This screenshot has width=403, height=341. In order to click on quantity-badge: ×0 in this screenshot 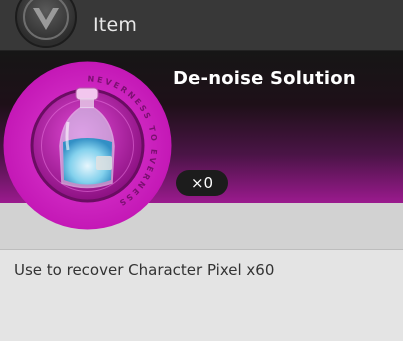, I will do `click(202, 183)`.